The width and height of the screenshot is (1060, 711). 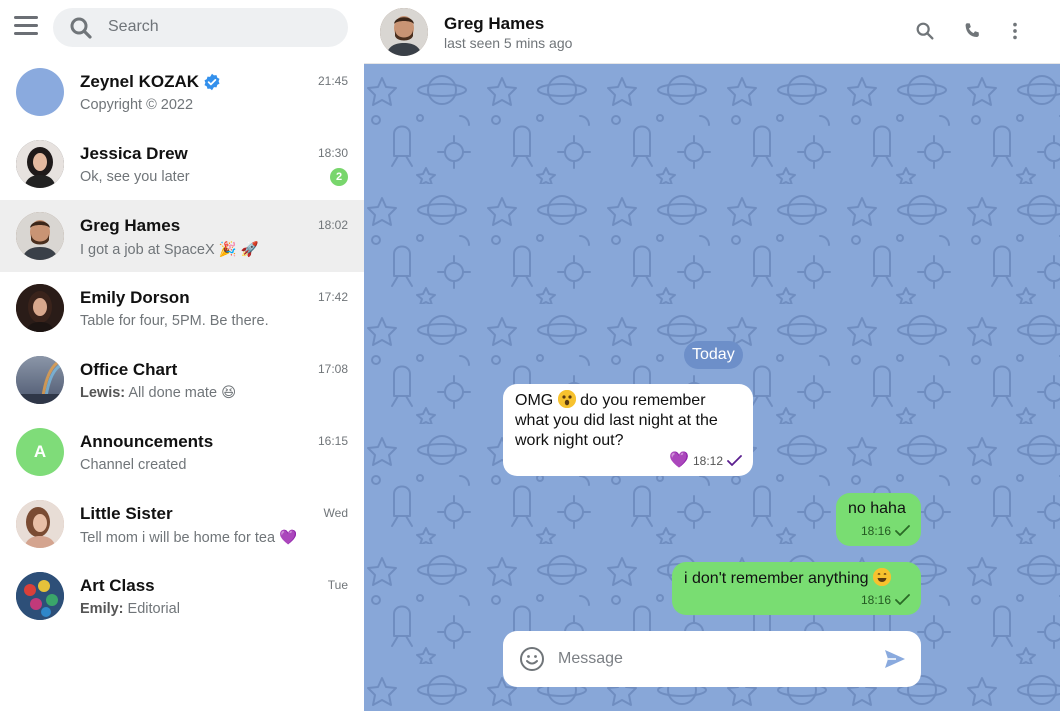 What do you see at coordinates (133, 465) in the screenshot?
I see `chat-preview: Channel created` at bounding box center [133, 465].